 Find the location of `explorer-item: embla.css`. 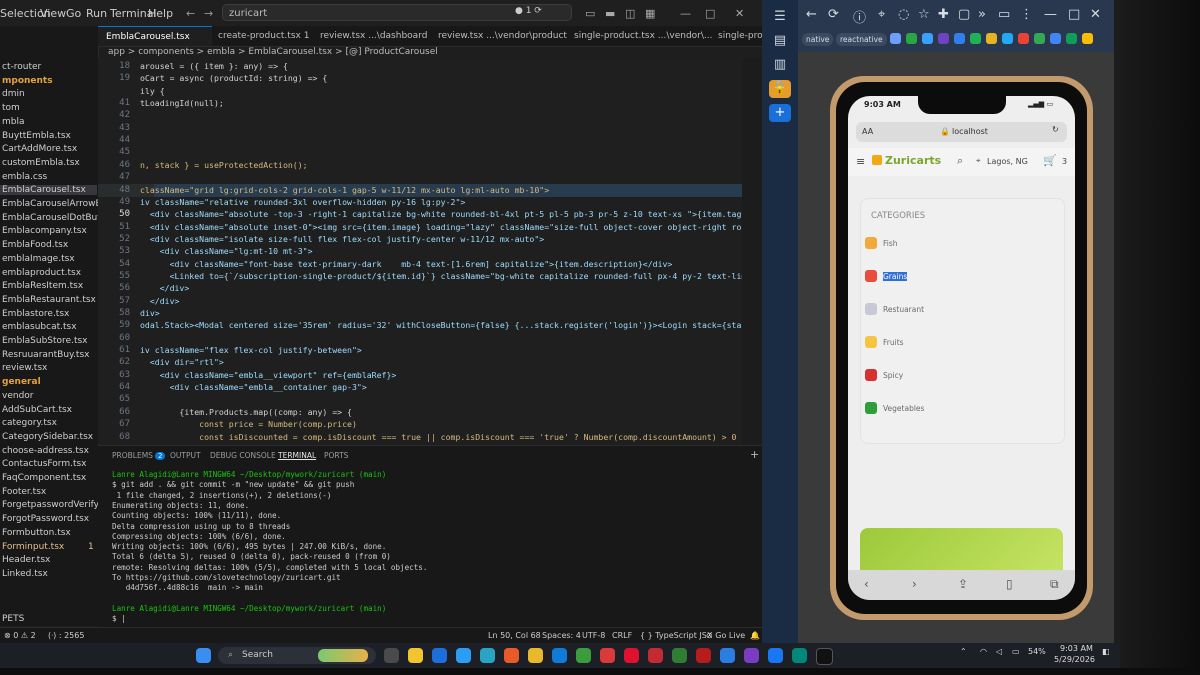

explorer-item: embla.css is located at coordinates (24, 177).